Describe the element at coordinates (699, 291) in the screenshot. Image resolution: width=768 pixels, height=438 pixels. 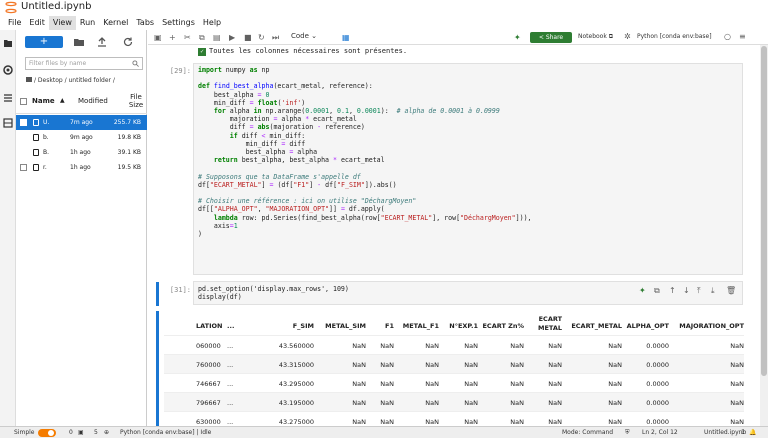
I see `insert-above-icon: ⤒` at that location.